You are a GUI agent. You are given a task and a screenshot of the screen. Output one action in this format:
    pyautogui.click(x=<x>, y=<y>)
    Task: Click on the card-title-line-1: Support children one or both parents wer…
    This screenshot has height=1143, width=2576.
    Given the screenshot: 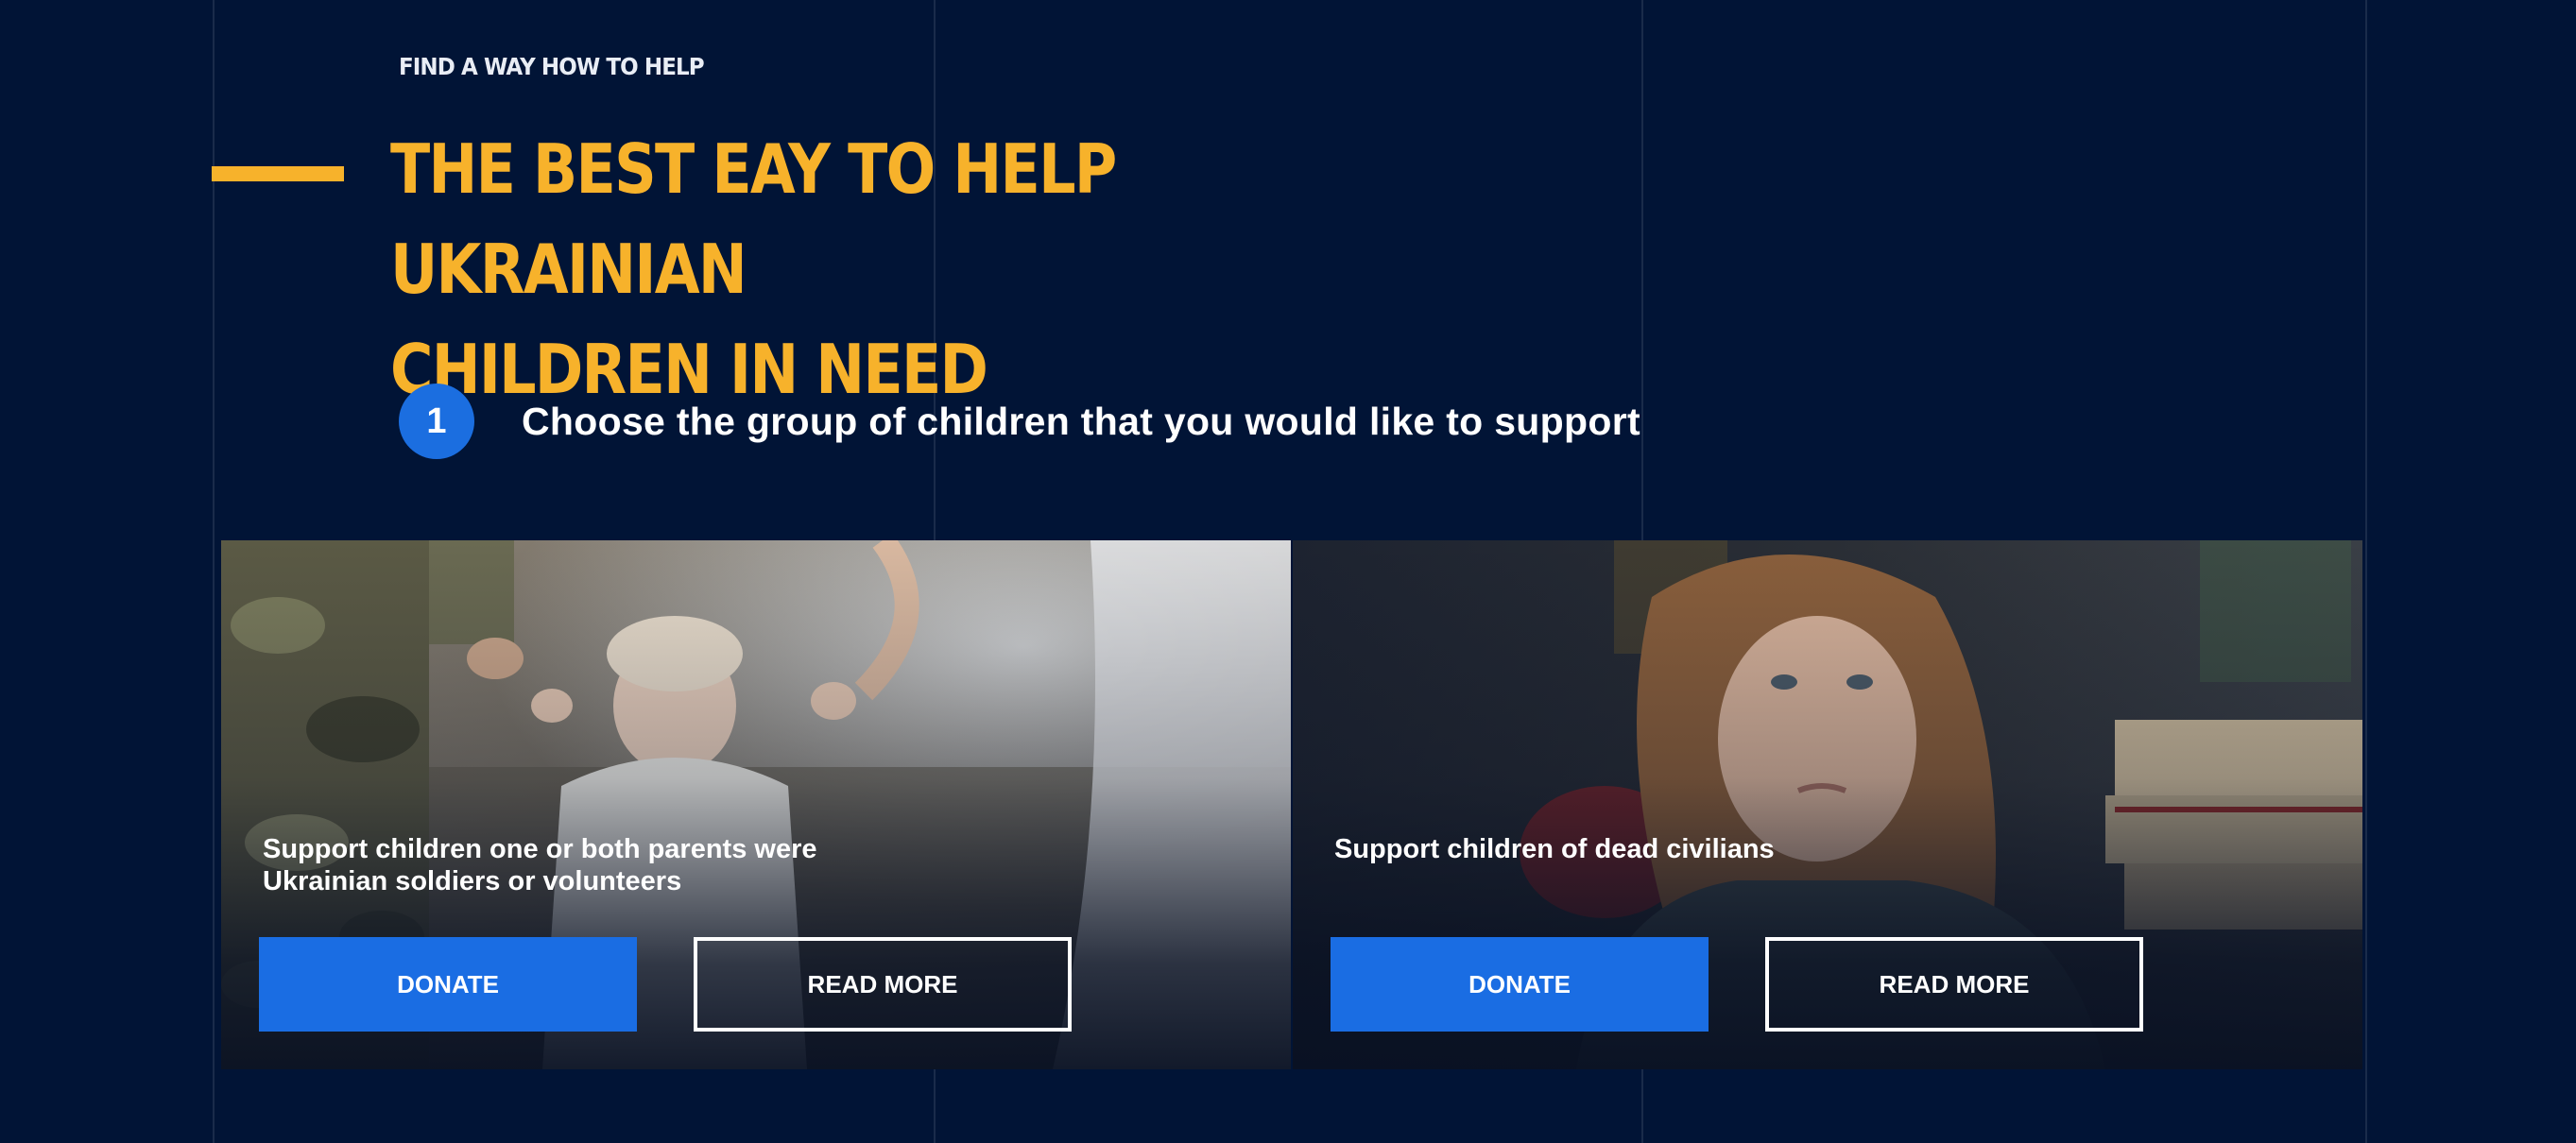 What is the action you would take?
    pyautogui.click(x=540, y=849)
    